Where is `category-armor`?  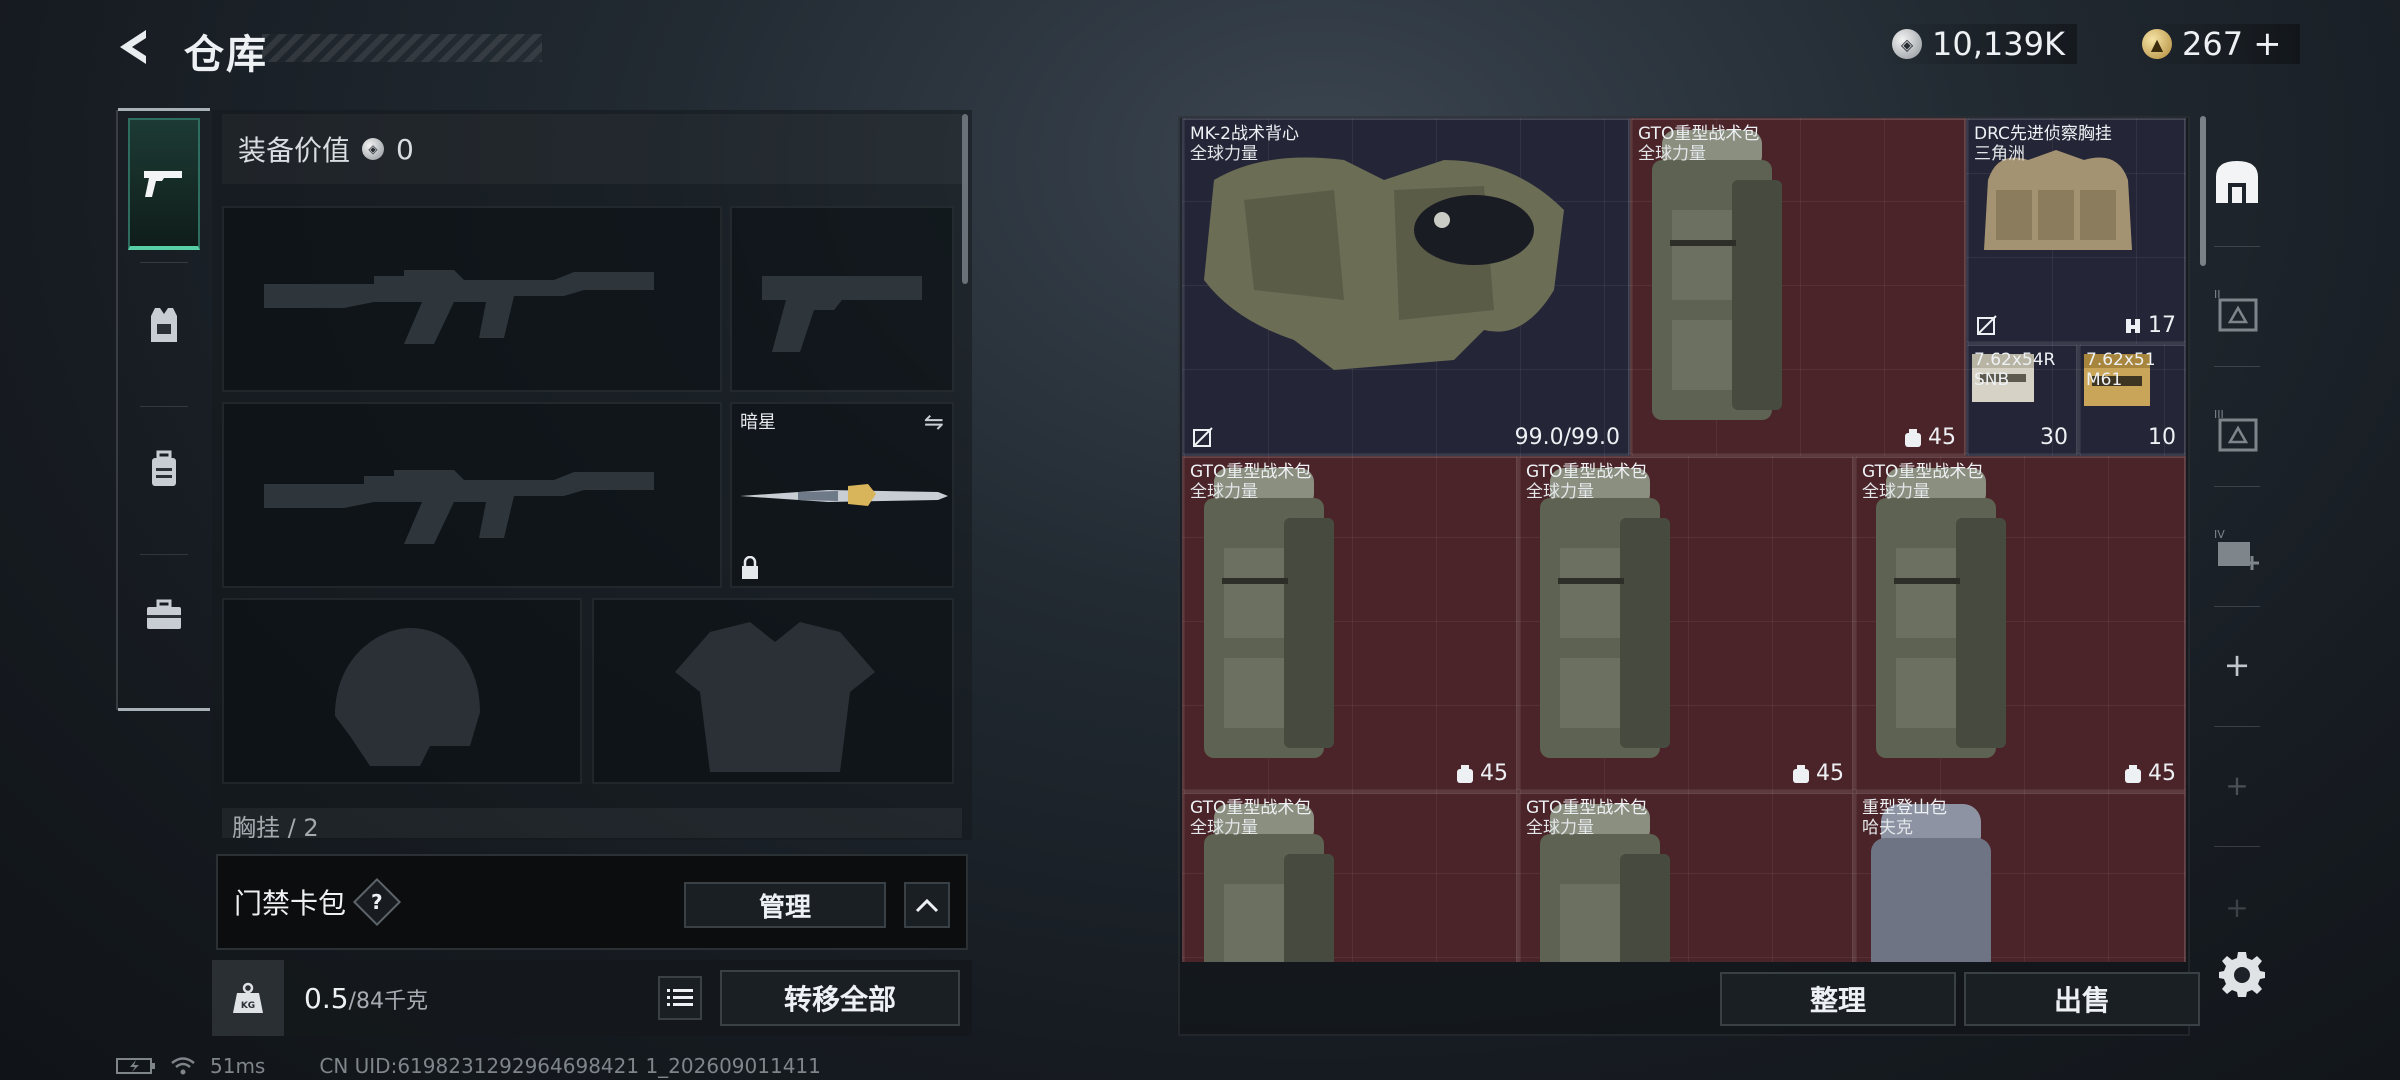 category-armor is located at coordinates (164, 325).